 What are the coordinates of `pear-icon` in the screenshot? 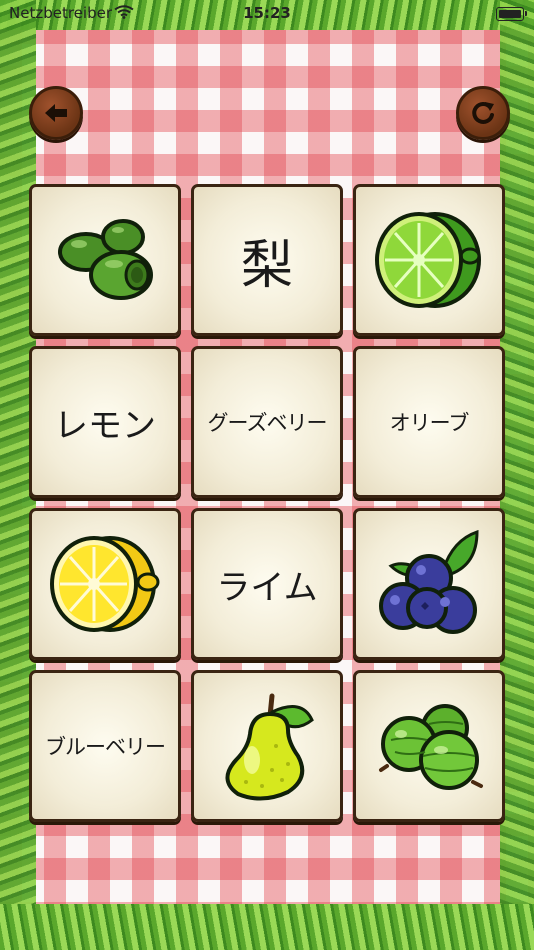 It's located at (269, 747).